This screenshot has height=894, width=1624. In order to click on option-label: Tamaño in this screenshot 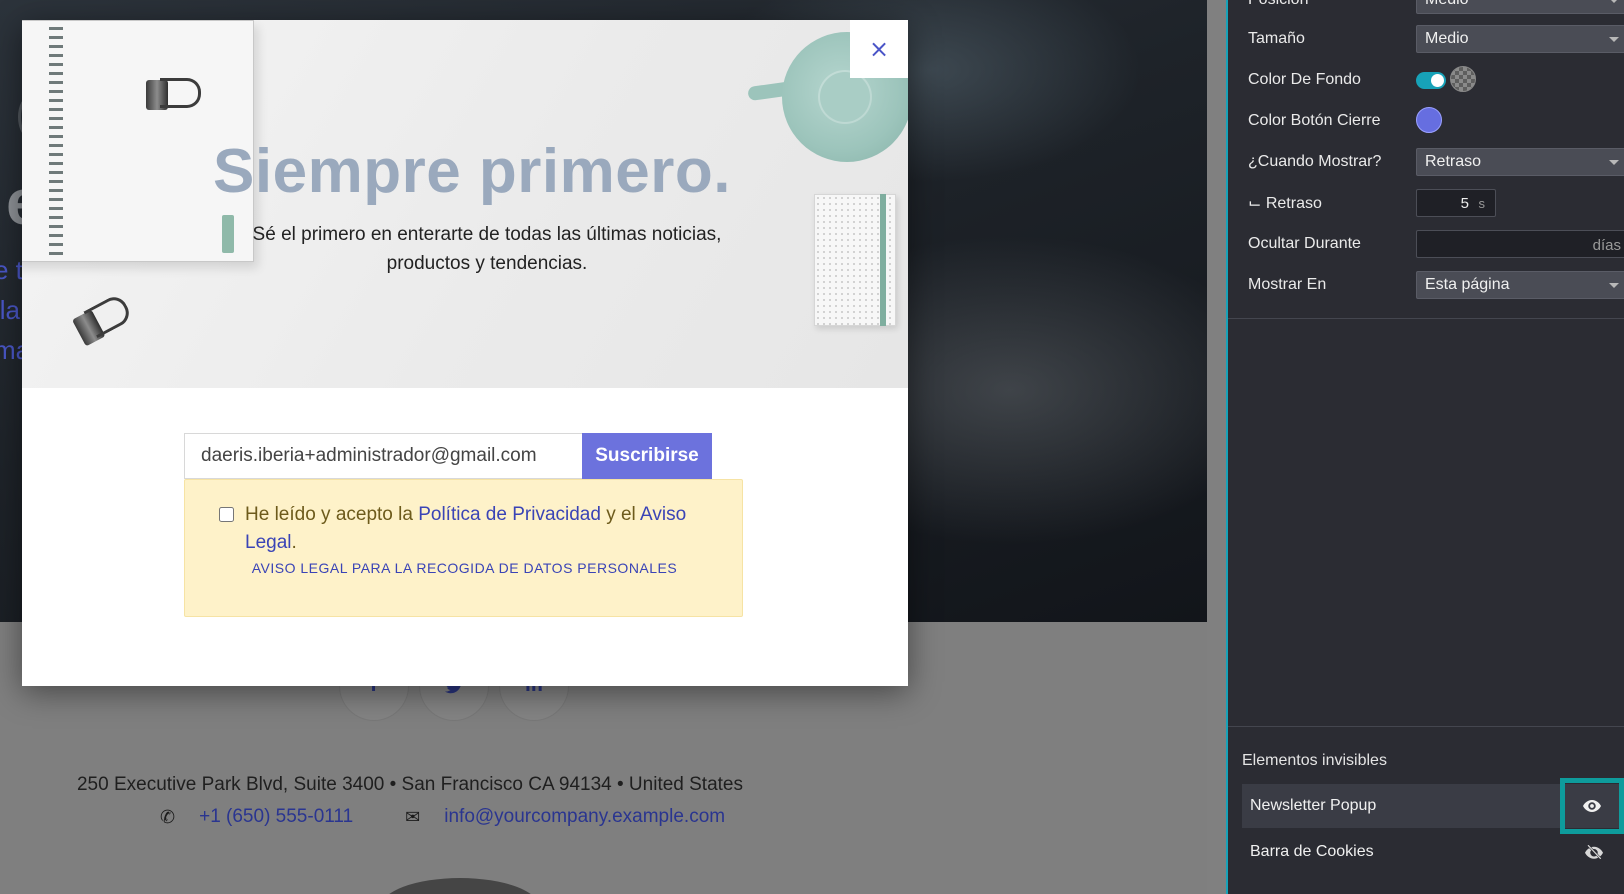, I will do `click(1276, 38)`.